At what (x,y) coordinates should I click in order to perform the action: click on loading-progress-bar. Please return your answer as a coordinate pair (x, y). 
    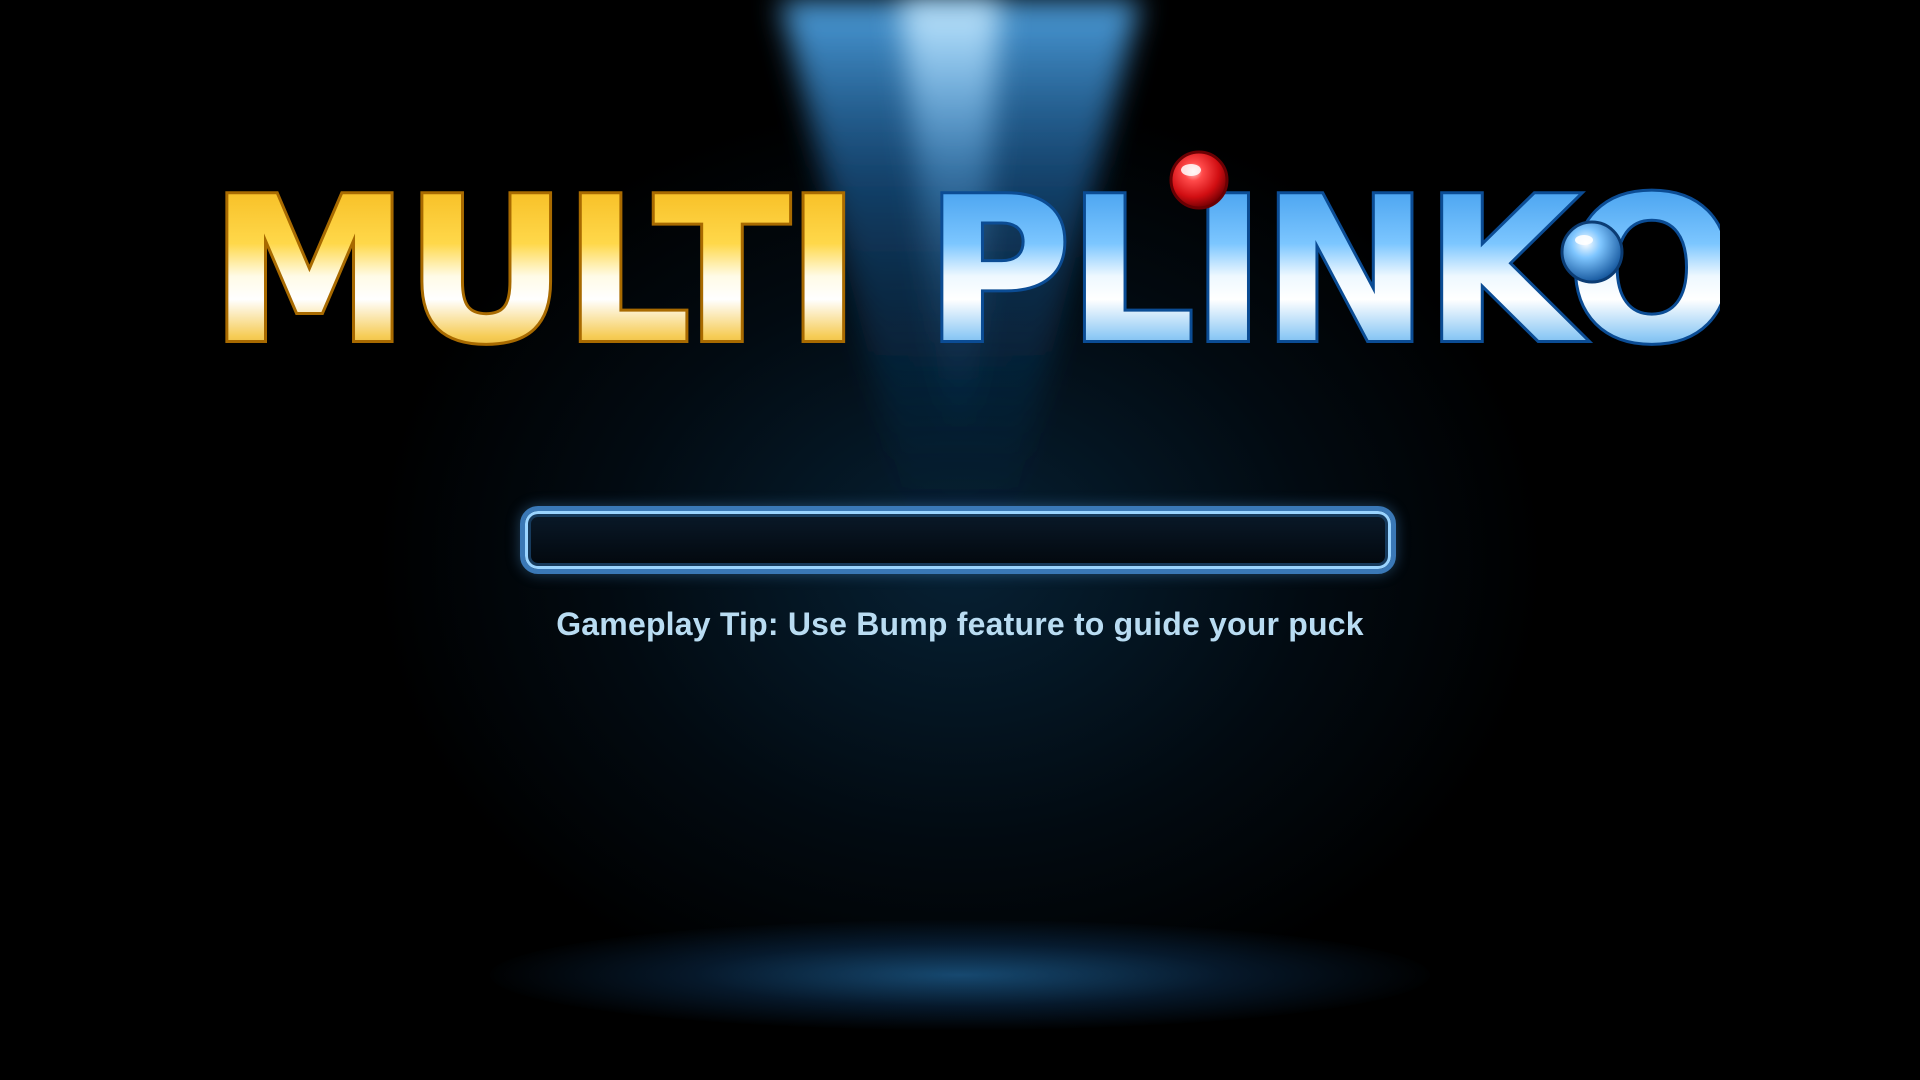
    Looking at the image, I should click on (958, 540).